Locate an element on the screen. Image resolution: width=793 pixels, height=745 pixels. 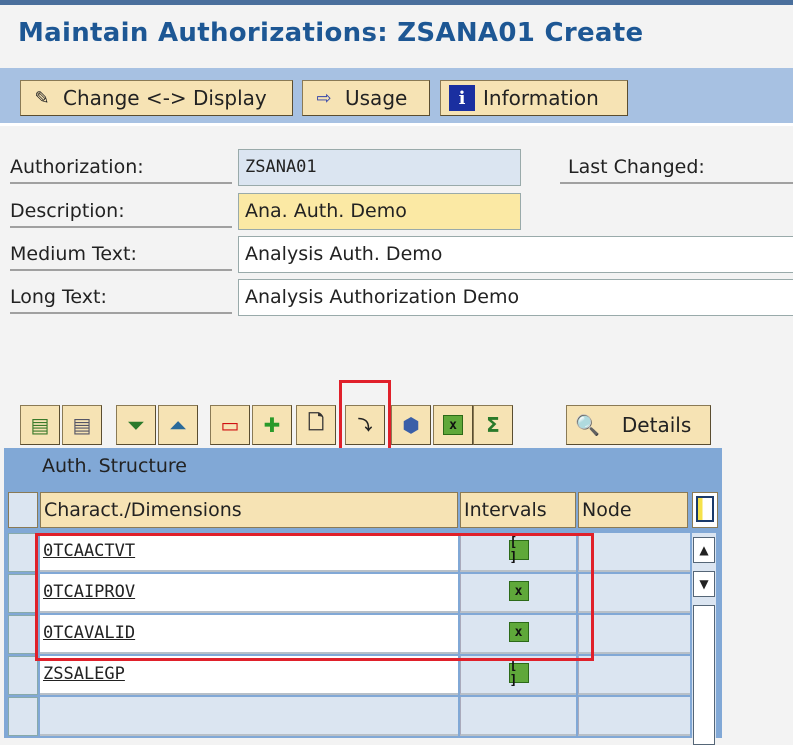
insert-row-icon: ✚ is located at coordinates (272, 425).